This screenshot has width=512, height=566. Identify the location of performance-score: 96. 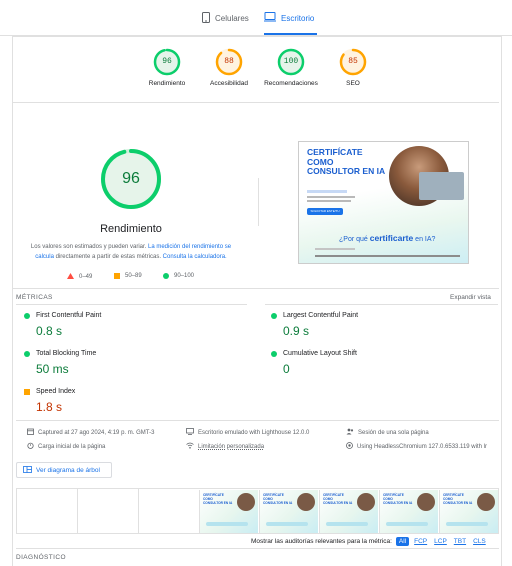
(131, 178).